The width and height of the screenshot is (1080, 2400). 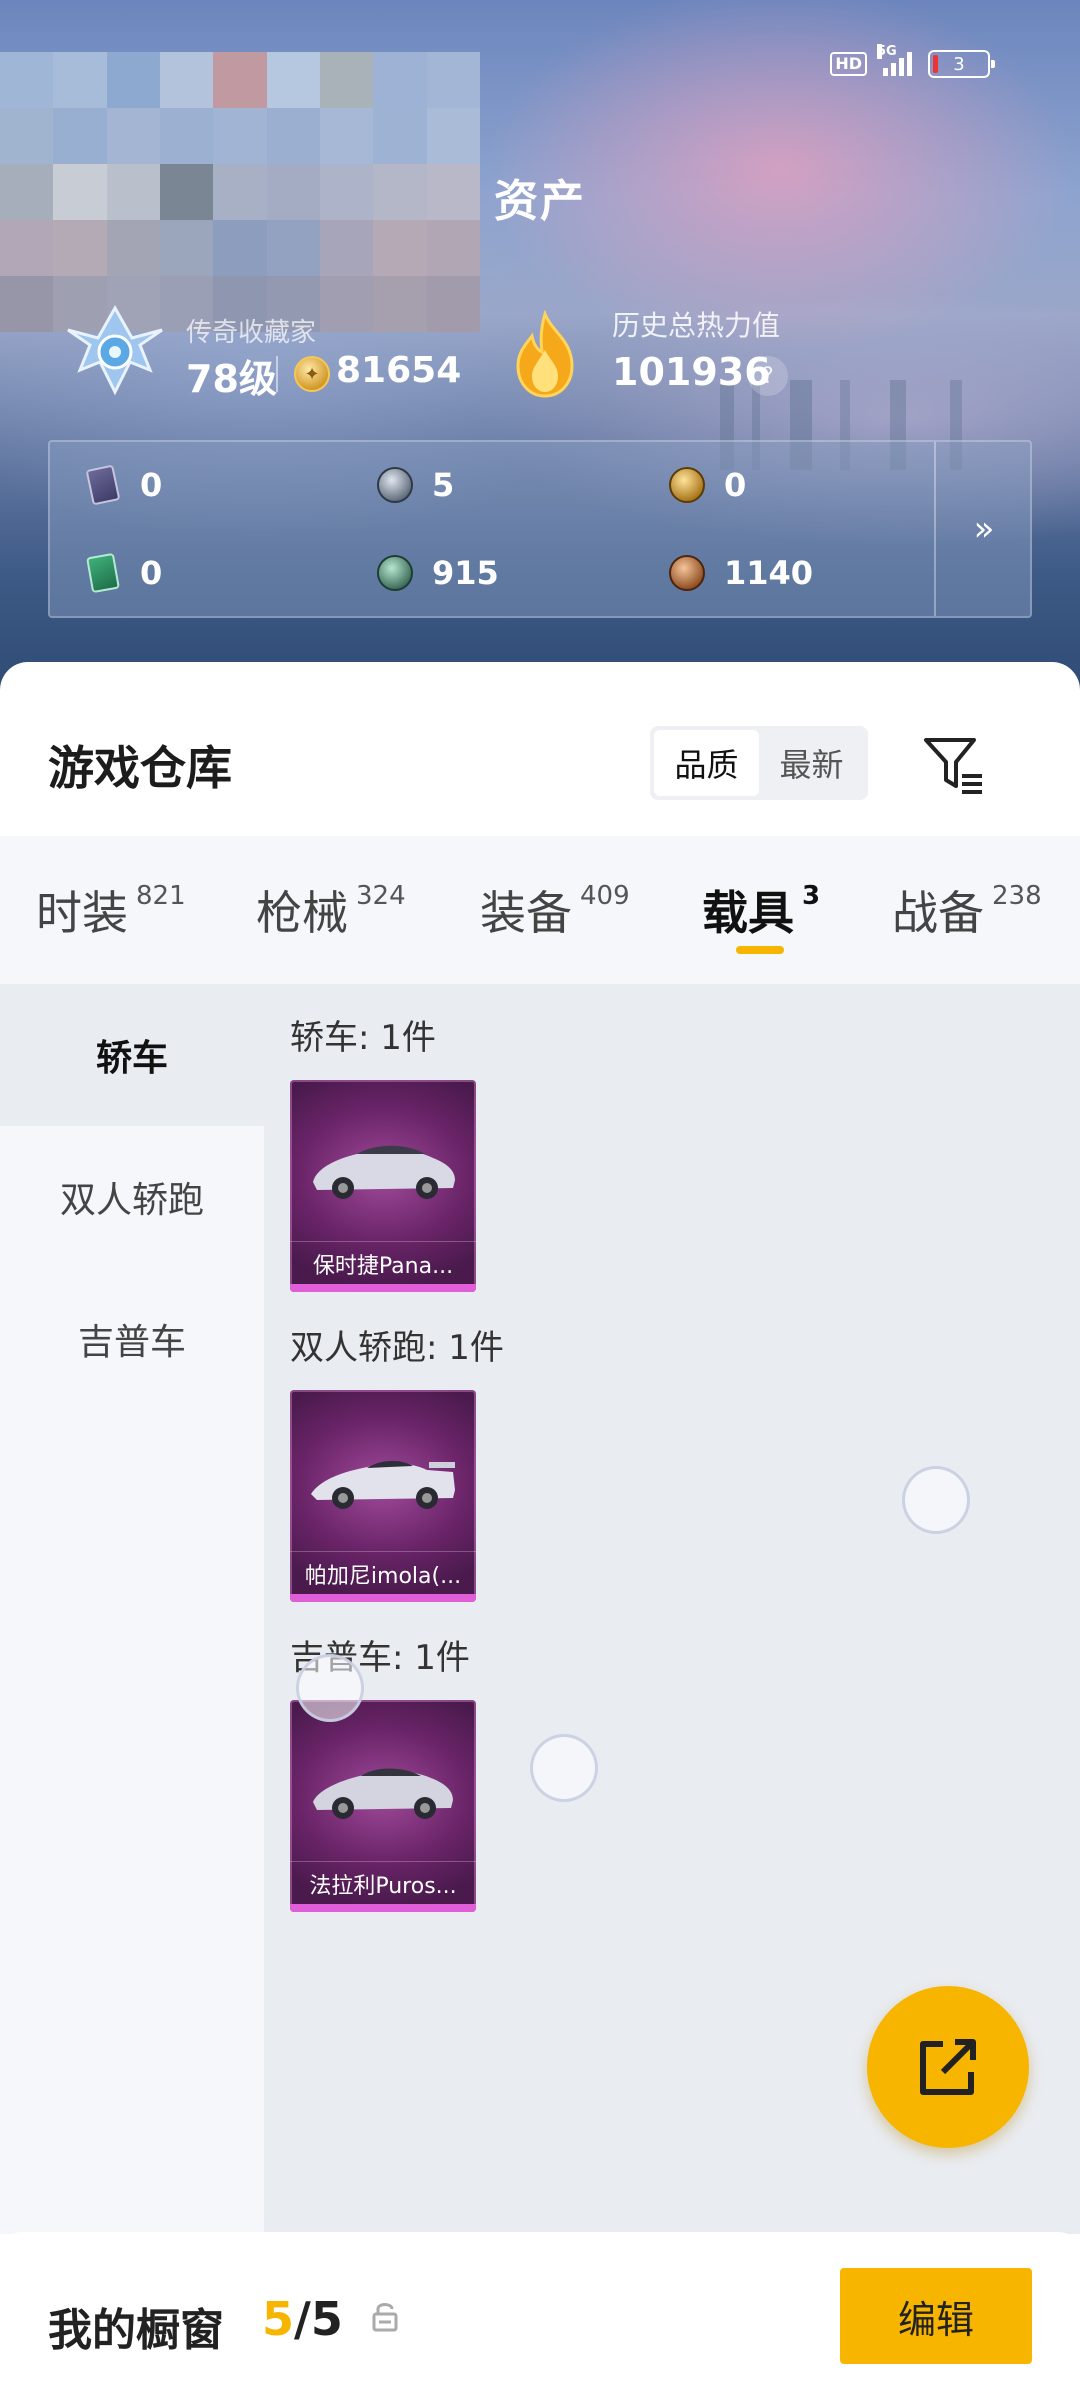 What do you see at coordinates (1017, 896) in the screenshot?
I see `tab-count: 238` at bounding box center [1017, 896].